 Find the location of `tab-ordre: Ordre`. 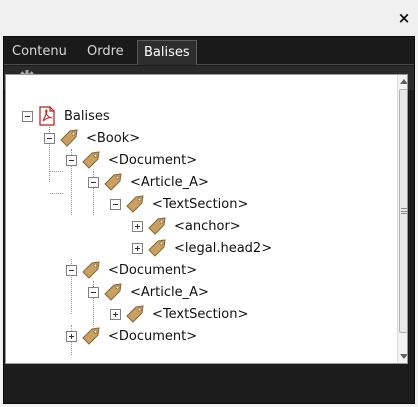

tab-ordre: Ordre is located at coordinates (105, 52).